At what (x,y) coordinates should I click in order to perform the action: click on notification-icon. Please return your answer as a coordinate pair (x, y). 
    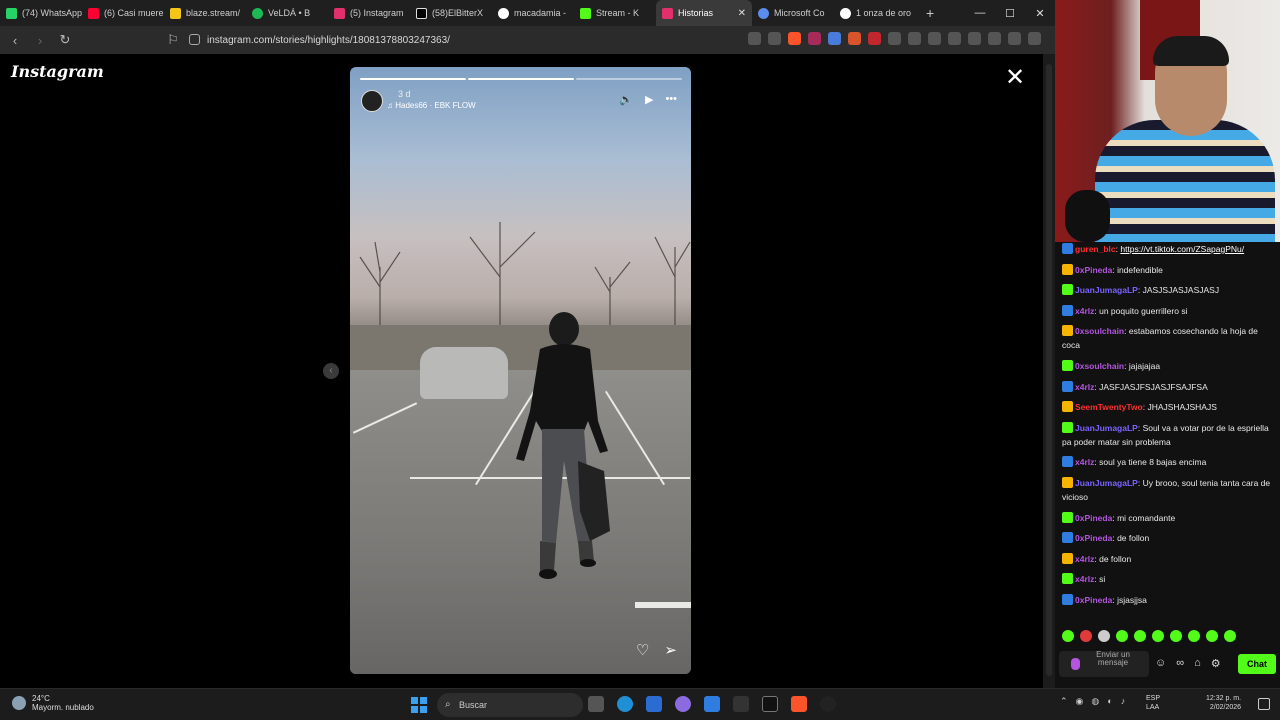
    Looking at the image, I should click on (1264, 704).